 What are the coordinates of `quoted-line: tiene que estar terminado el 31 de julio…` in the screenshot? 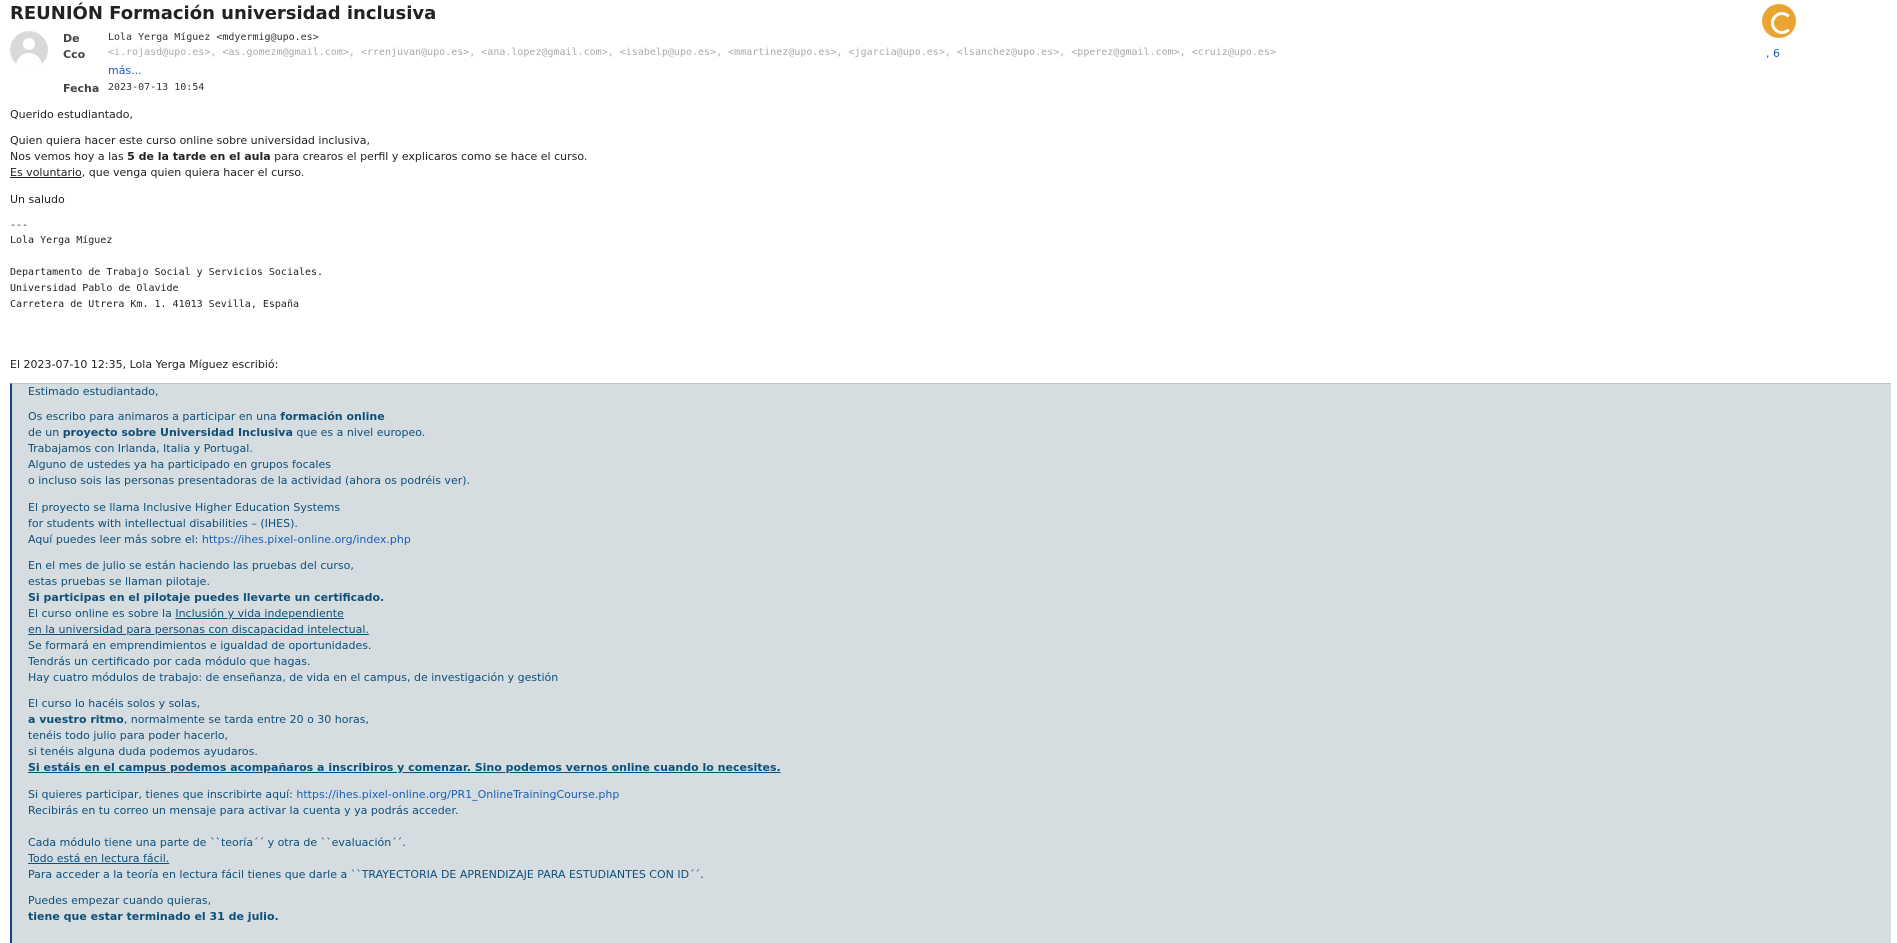 It's located at (153, 916).